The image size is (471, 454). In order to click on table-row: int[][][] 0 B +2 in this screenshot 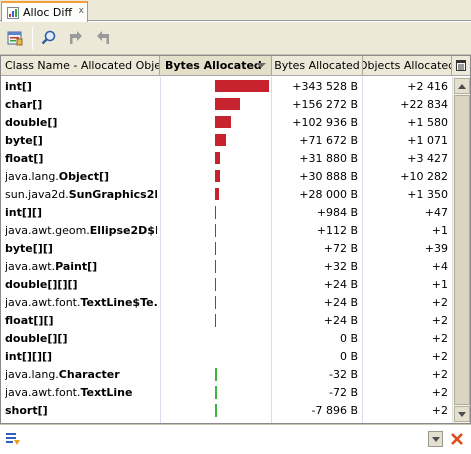, I will do `click(226, 356)`.